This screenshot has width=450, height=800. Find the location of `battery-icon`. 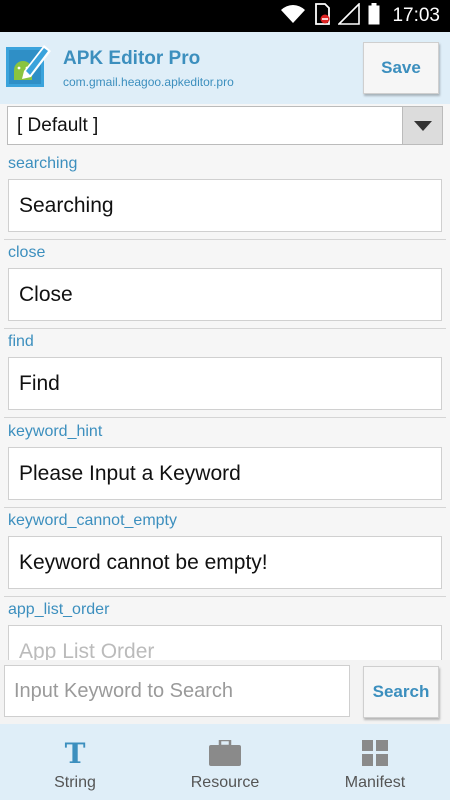

battery-icon is located at coordinates (374, 16).